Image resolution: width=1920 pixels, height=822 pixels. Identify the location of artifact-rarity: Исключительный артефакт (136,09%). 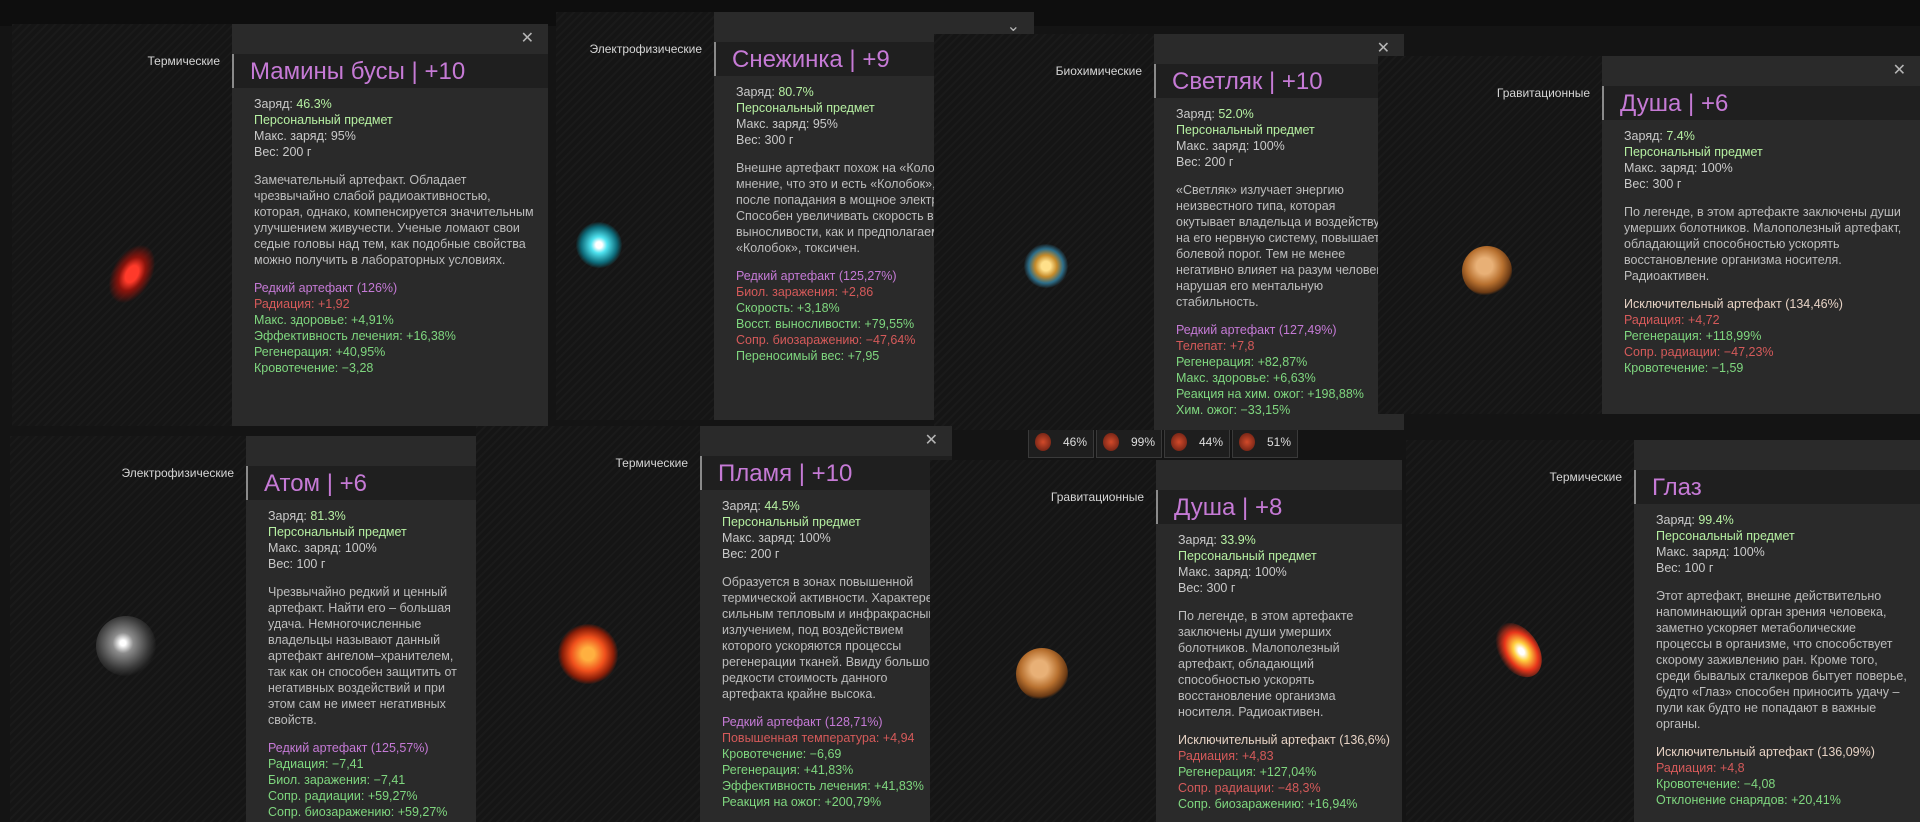
(1765, 752).